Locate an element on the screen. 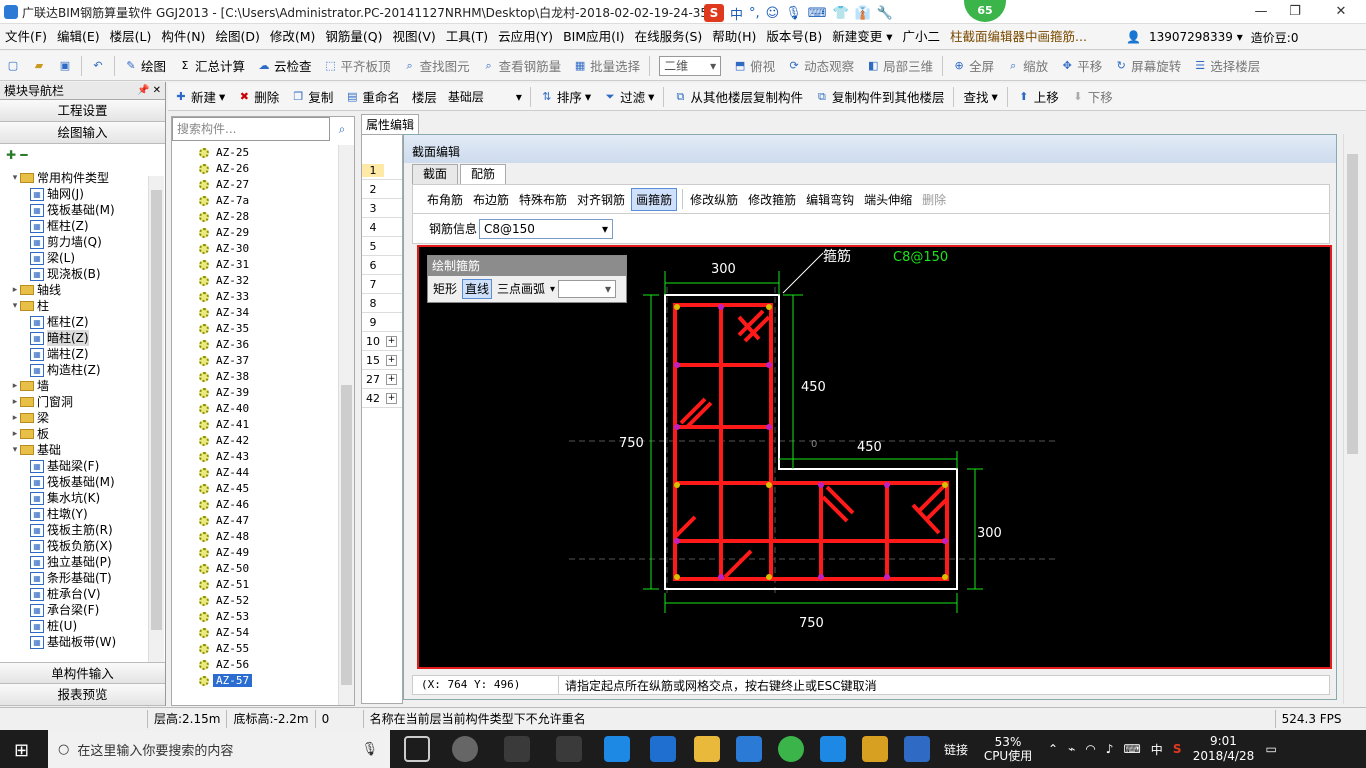 This screenshot has width=1366, height=768. tree-node: ▦ 条形基础(T) is located at coordinates (74, 578).